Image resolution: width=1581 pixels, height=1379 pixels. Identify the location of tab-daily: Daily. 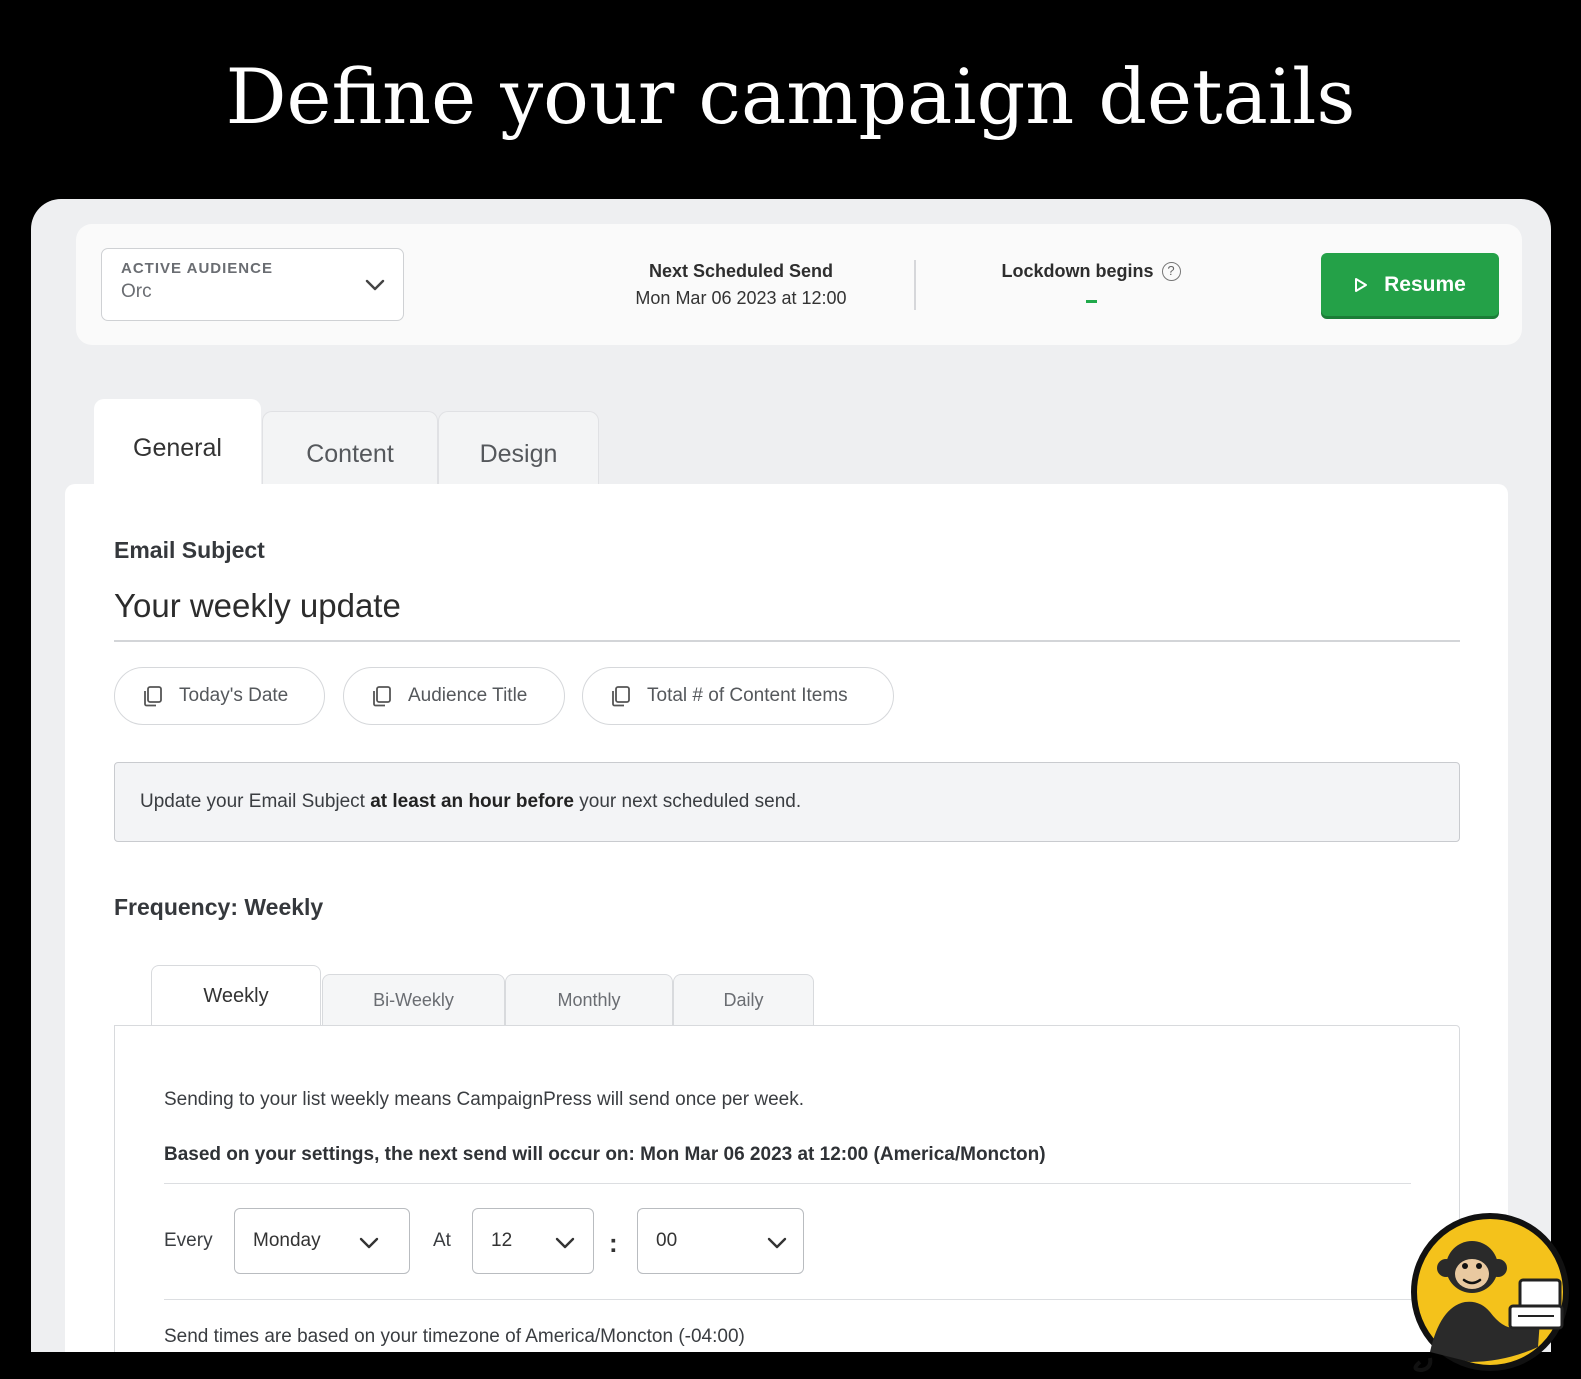
(743, 1000).